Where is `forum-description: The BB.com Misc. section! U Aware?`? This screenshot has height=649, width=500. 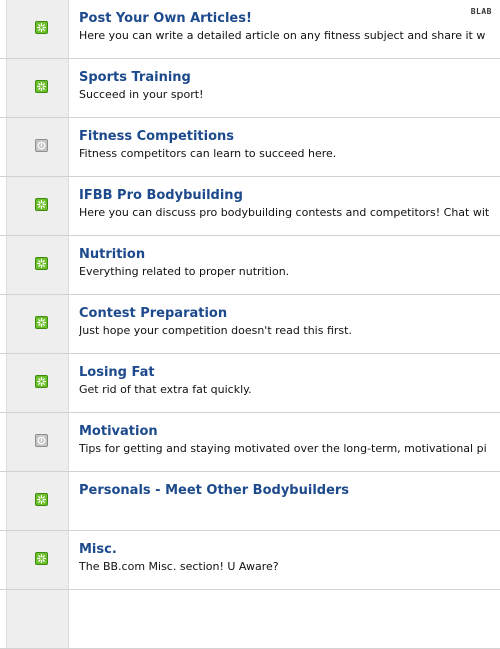
forum-description: The BB.com Misc. section! U Aware? is located at coordinates (179, 566).